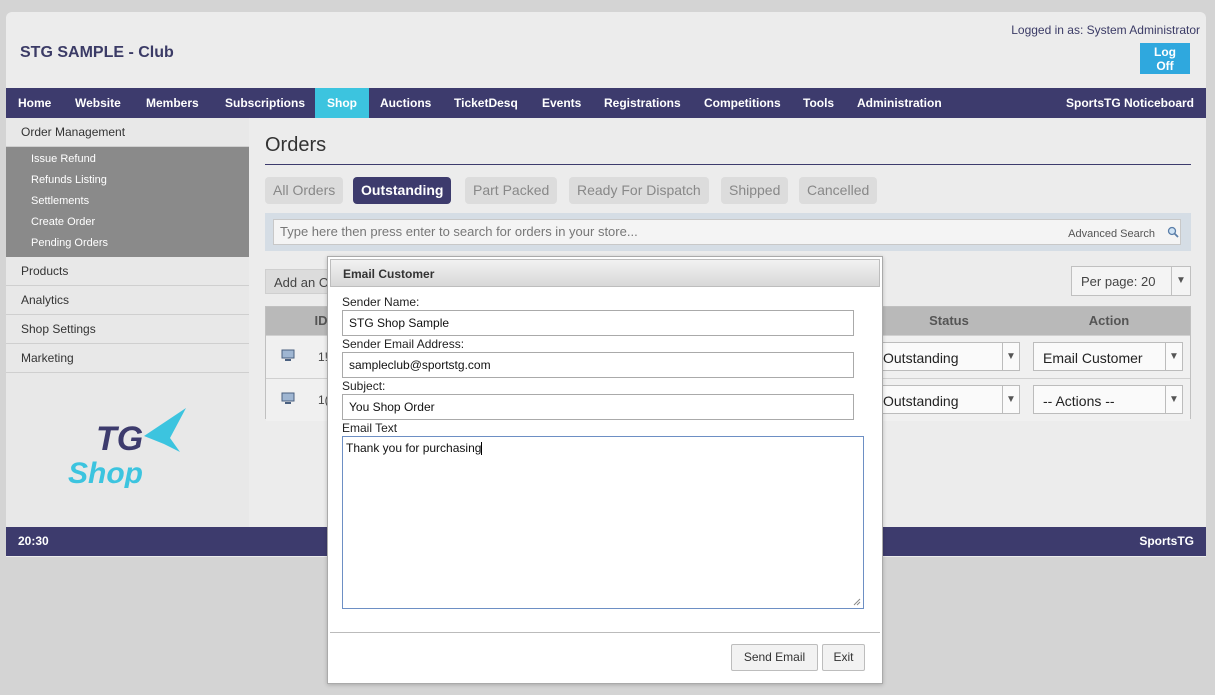  Describe the element at coordinates (364, 386) in the screenshot. I see `subject-label: Subject:` at that location.